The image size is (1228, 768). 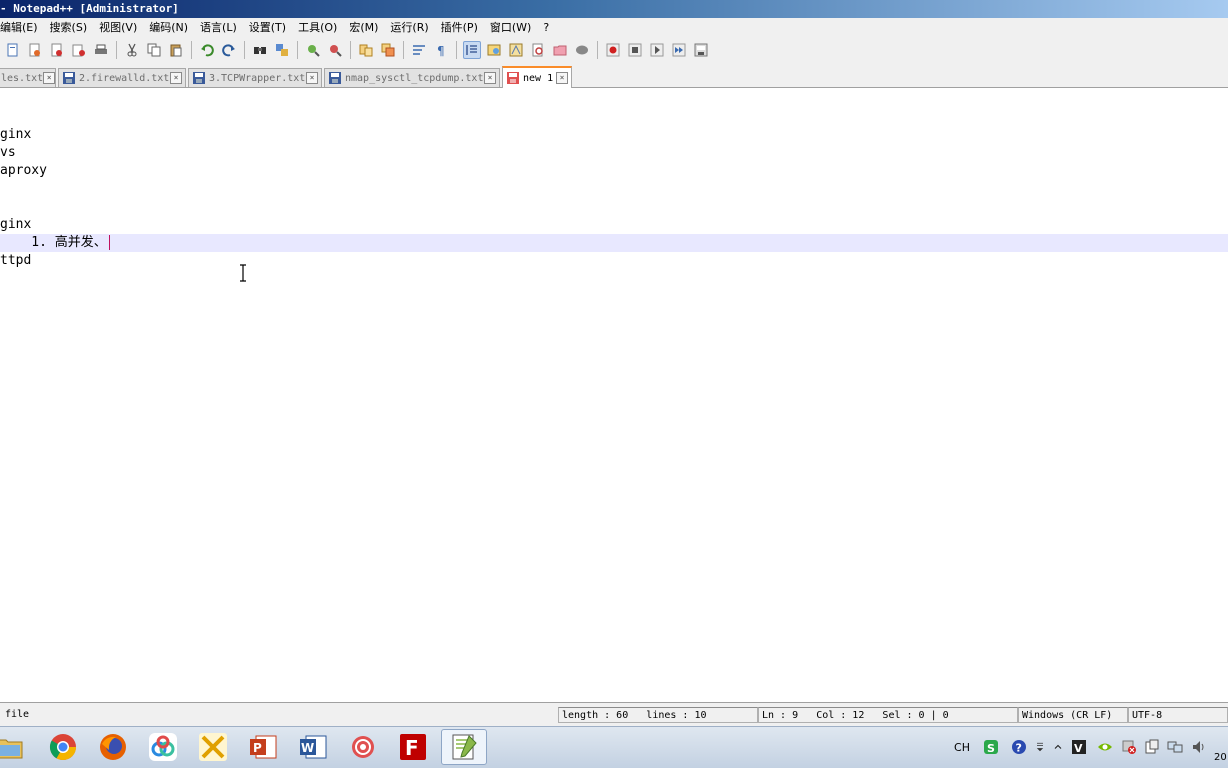 What do you see at coordinates (218, 28) in the screenshot?
I see `menu-language: 语言(L)` at bounding box center [218, 28].